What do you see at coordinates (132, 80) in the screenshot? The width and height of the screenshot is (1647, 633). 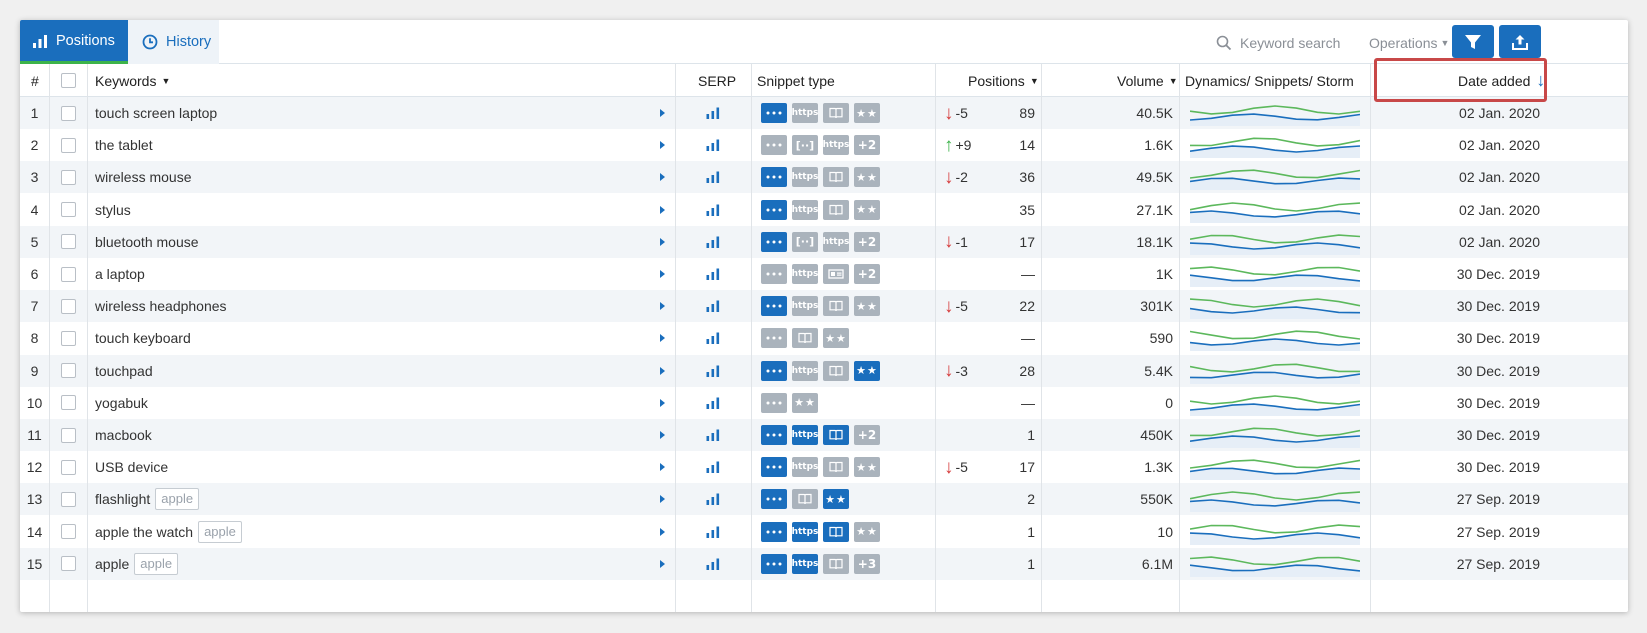 I see `col-keywords: Keywords ▼` at bounding box center [132, 80].